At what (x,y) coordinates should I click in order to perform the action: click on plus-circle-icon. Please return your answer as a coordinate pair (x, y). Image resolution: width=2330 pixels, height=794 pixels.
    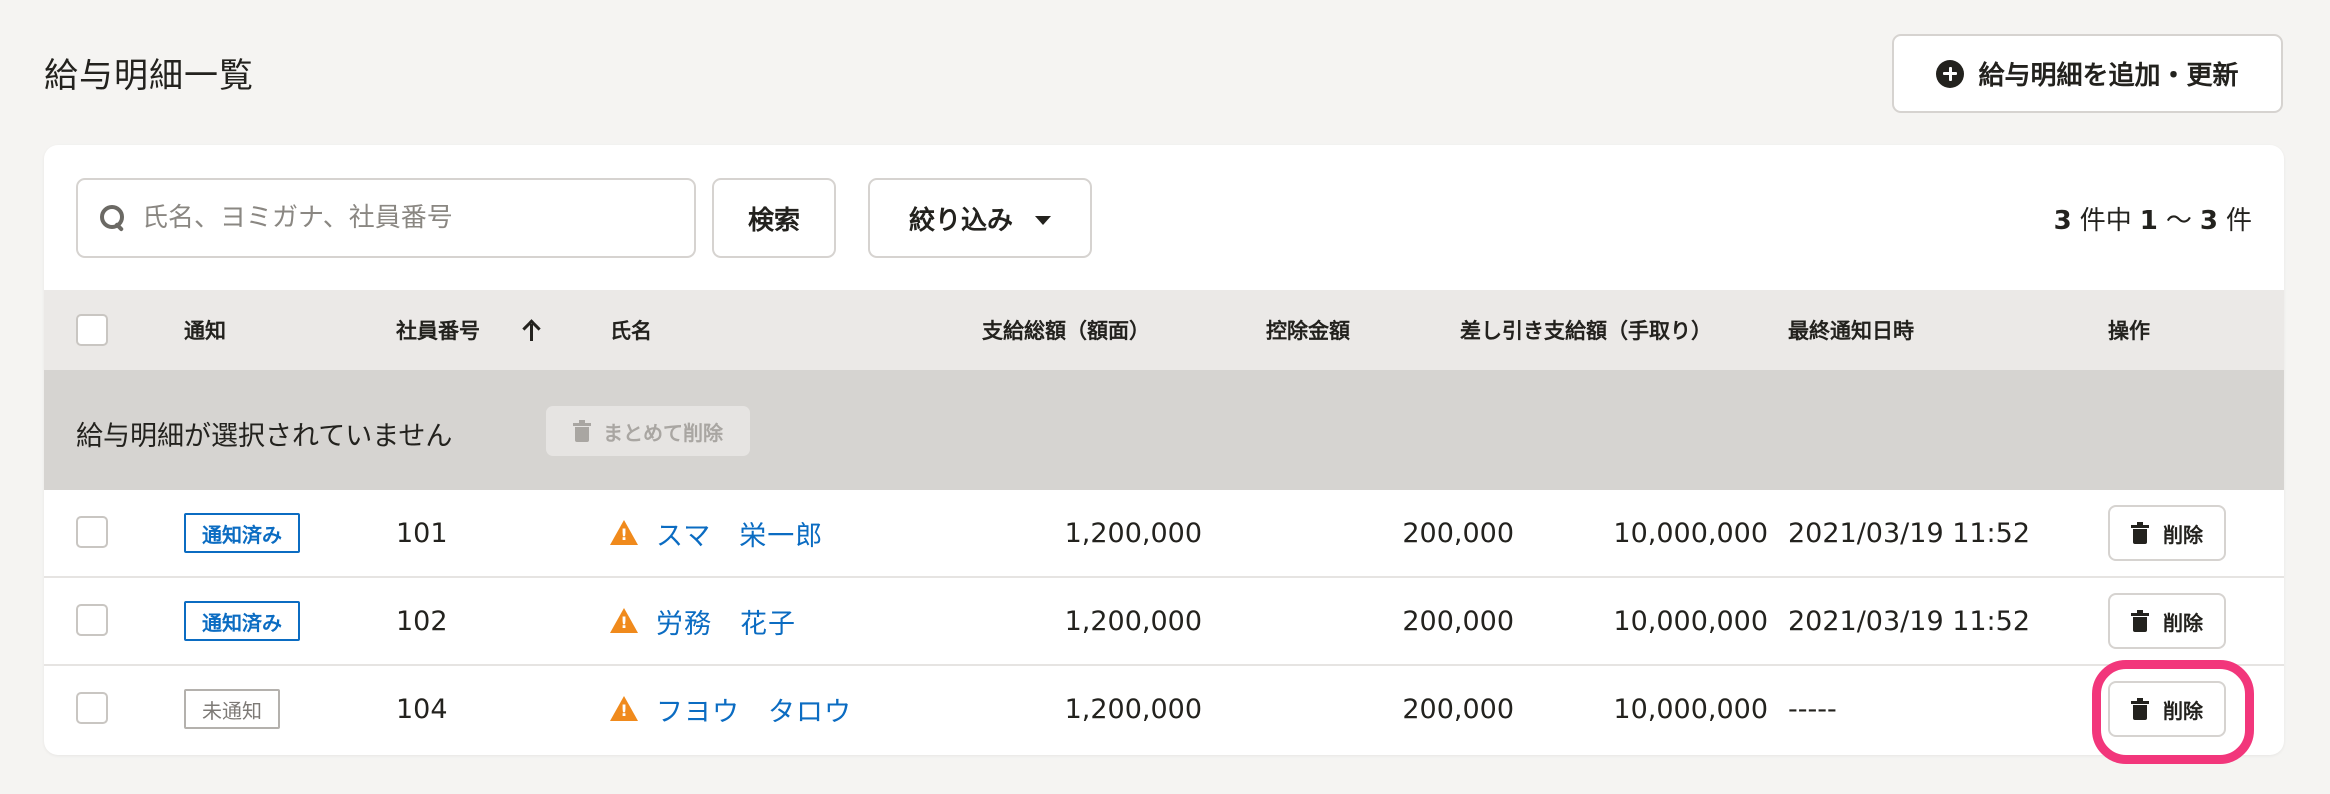
    Looking at the image, I should click on (1950, 73).